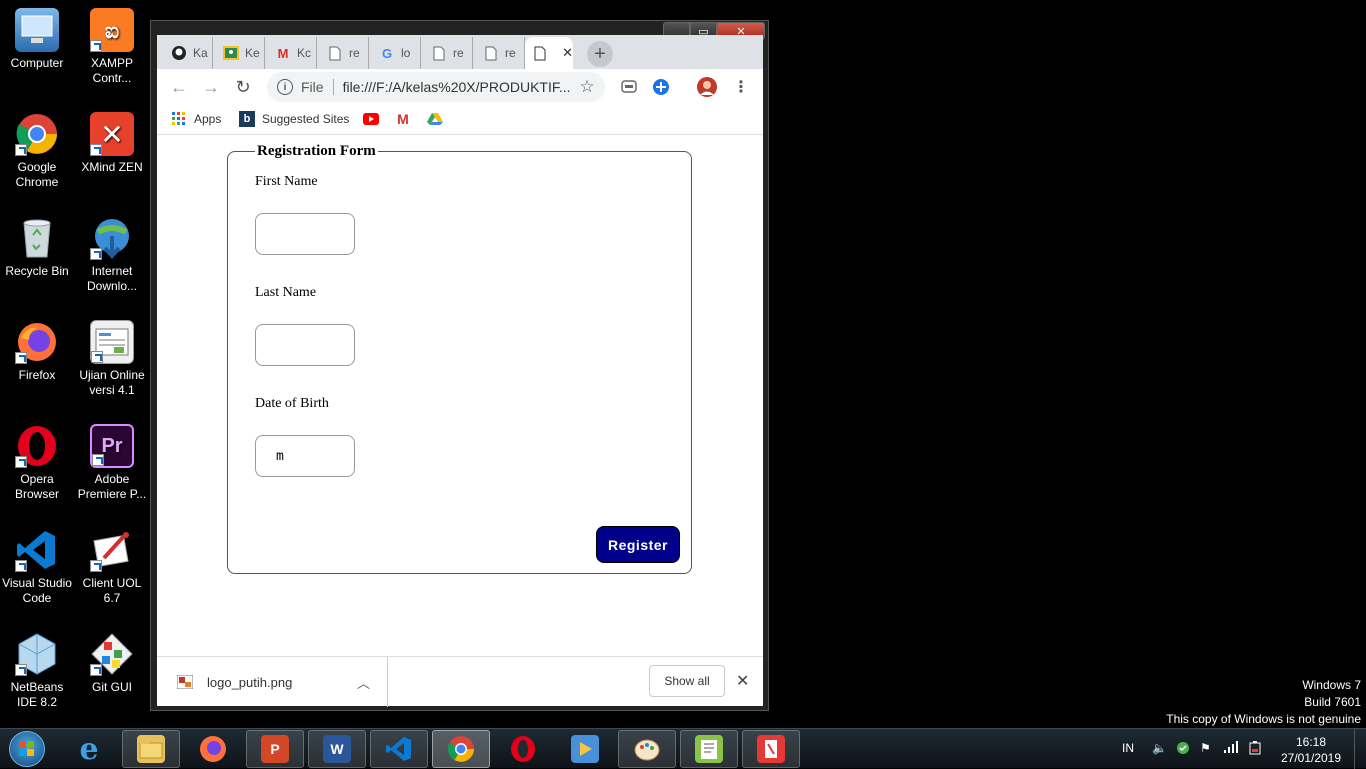 Image resolution: width=1366 pixels, height=769 pixels. Describe the element at coordinates (196, 119) in the screenshot. I see `bookmark-apps: Apps` at that location.